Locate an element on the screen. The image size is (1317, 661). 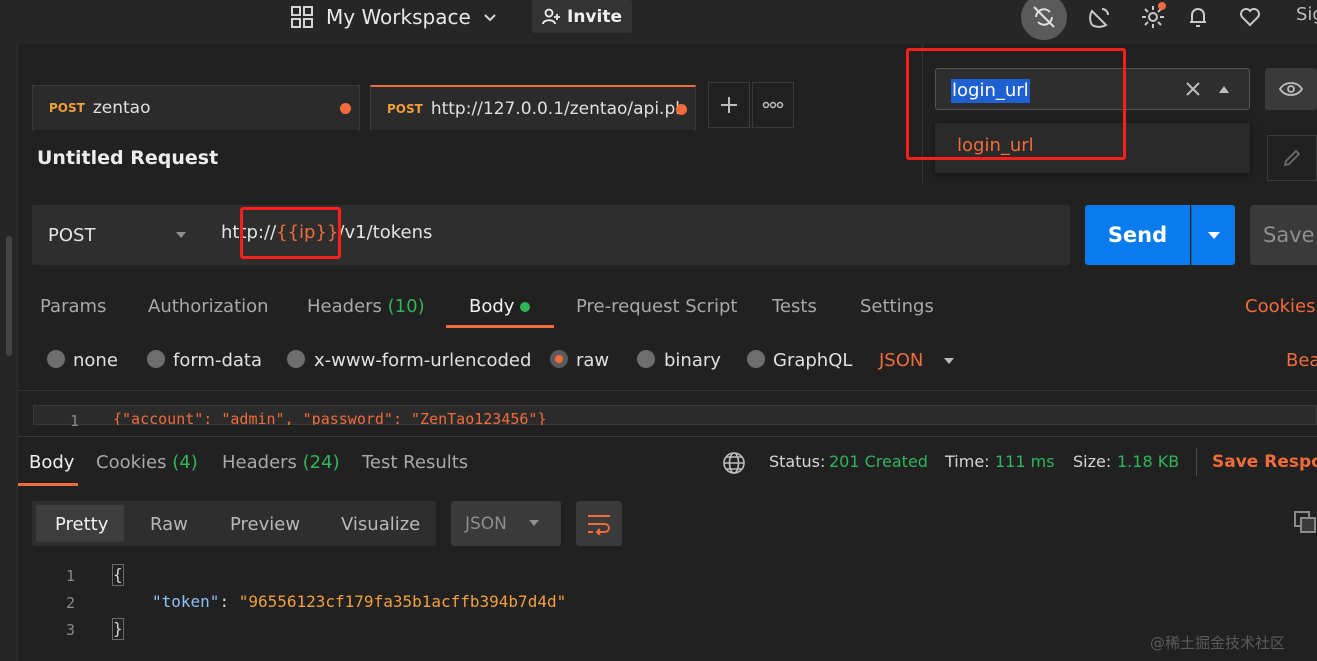
beautify-link: Bea is located at coordinates (1301, 360).